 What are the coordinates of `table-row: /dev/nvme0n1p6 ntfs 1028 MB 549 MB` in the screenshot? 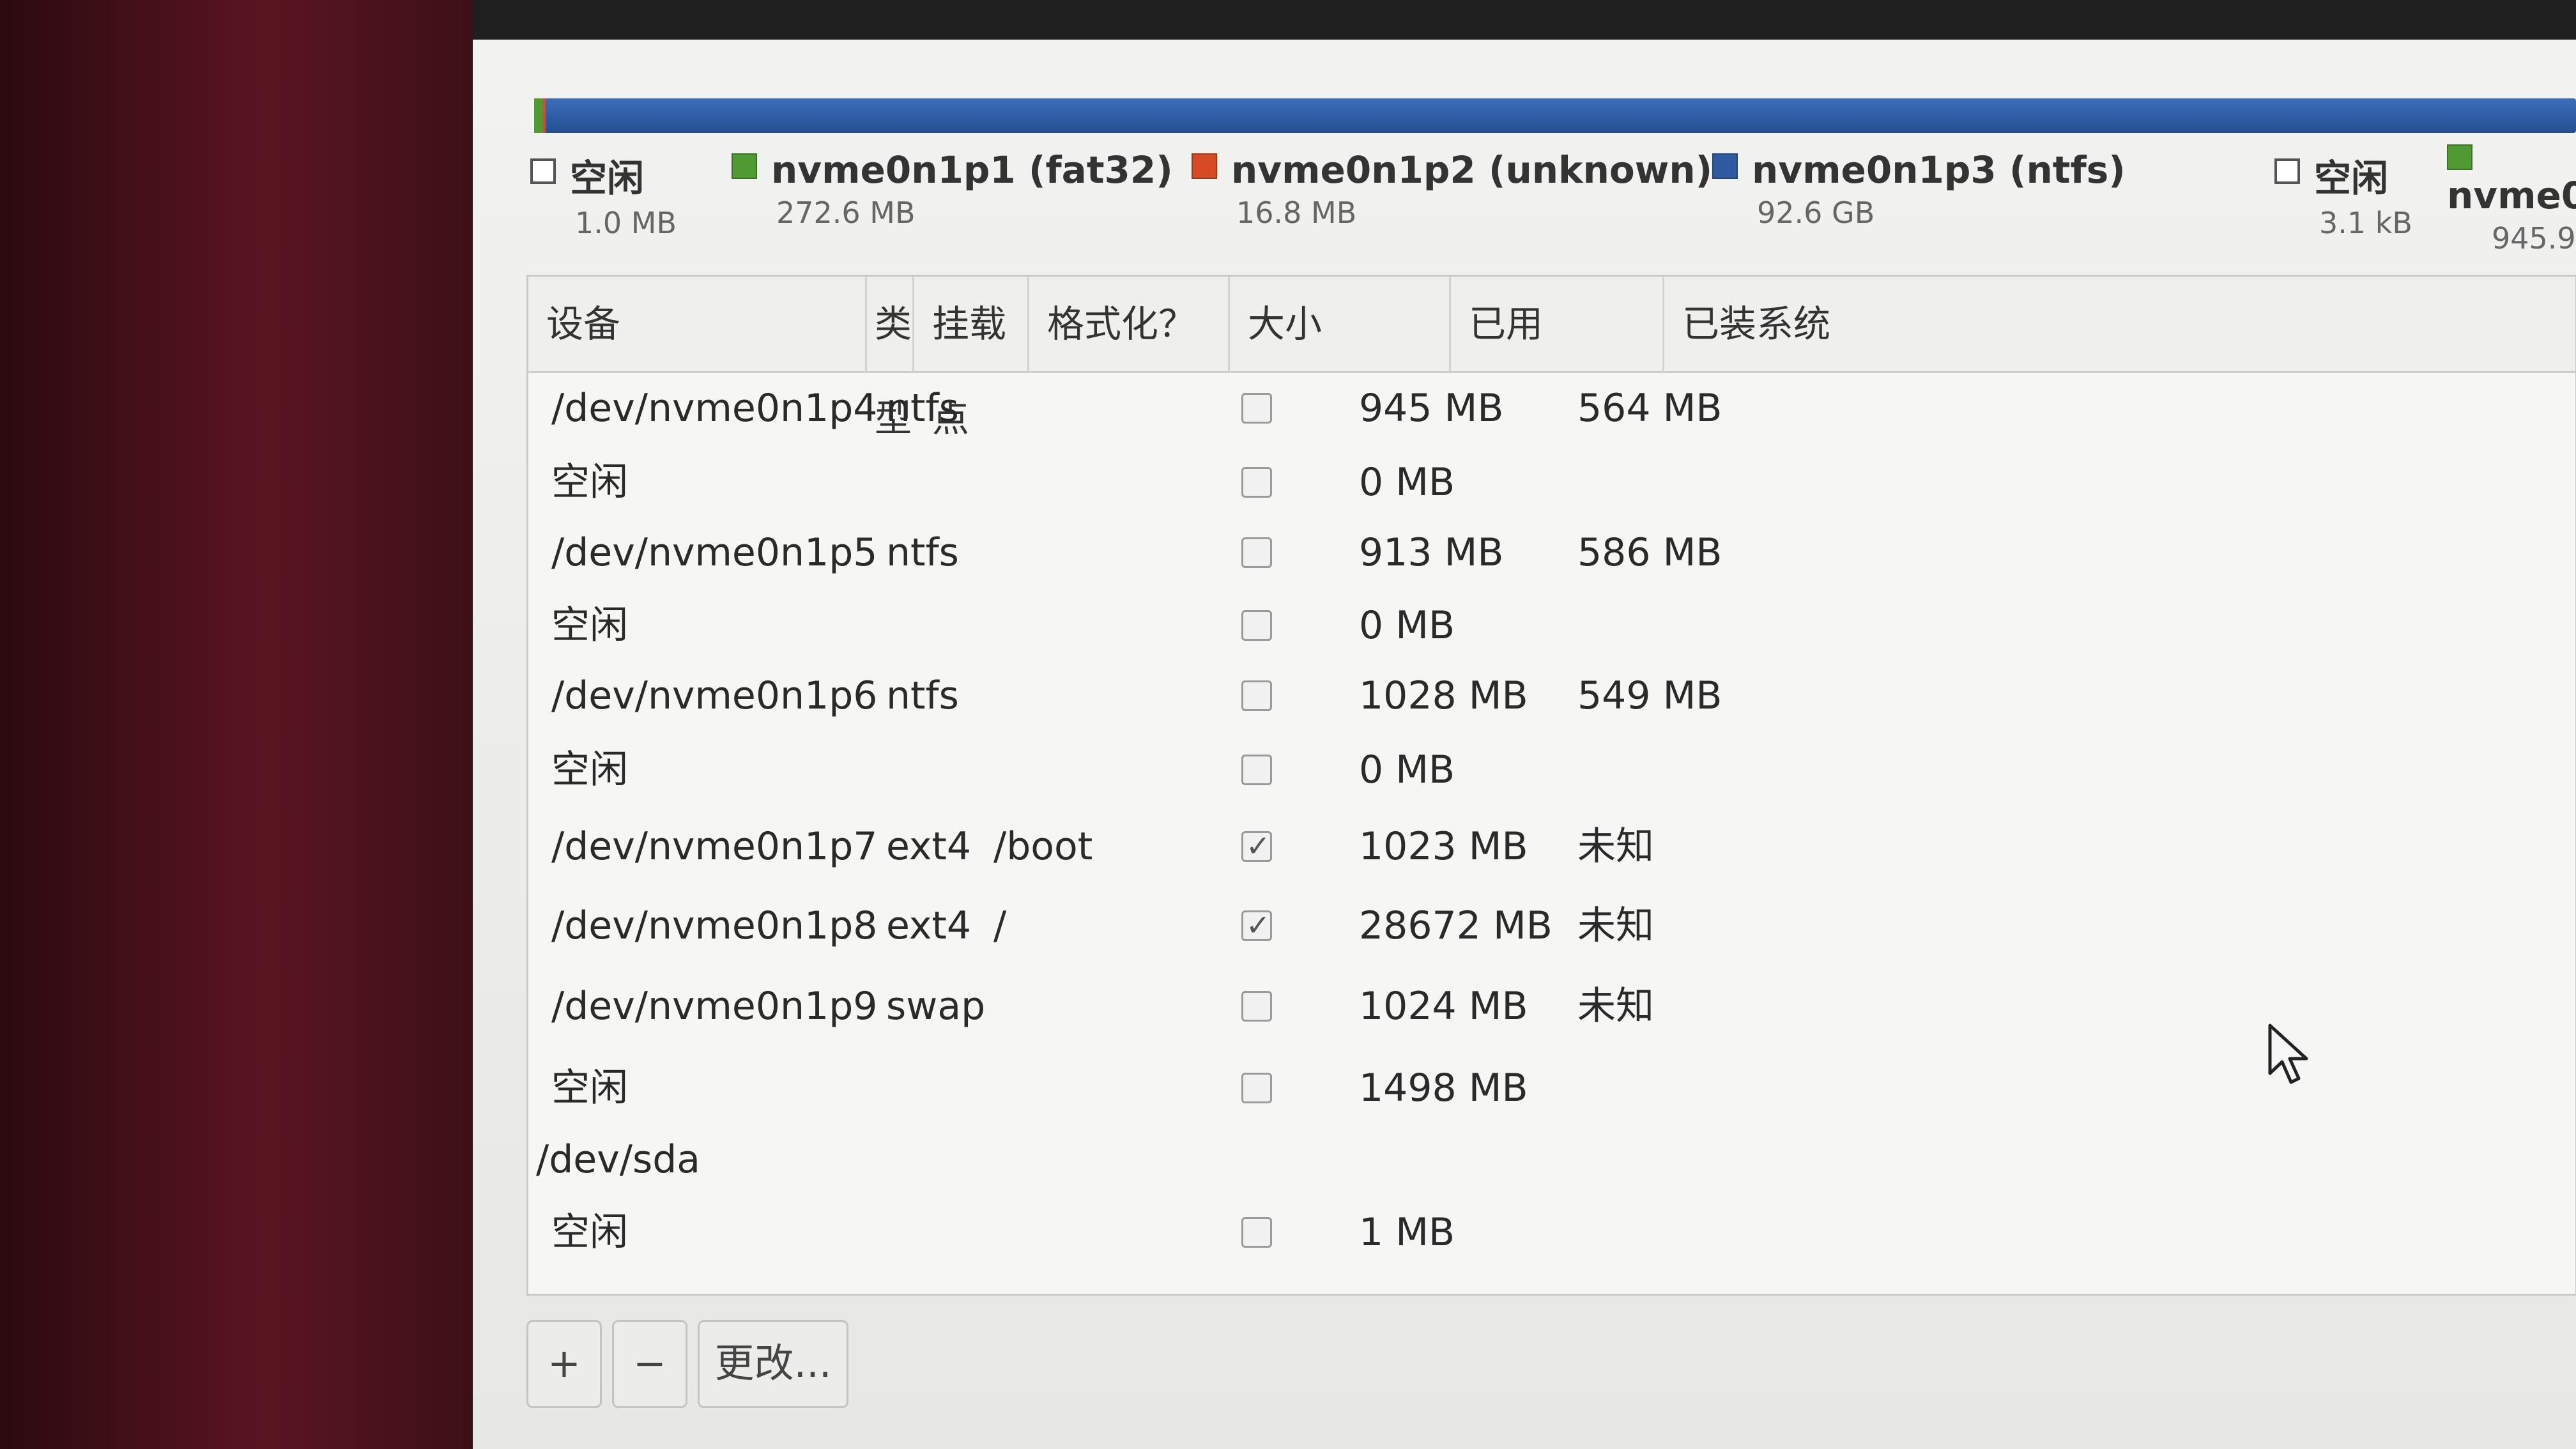 It's located at (1551, 696).